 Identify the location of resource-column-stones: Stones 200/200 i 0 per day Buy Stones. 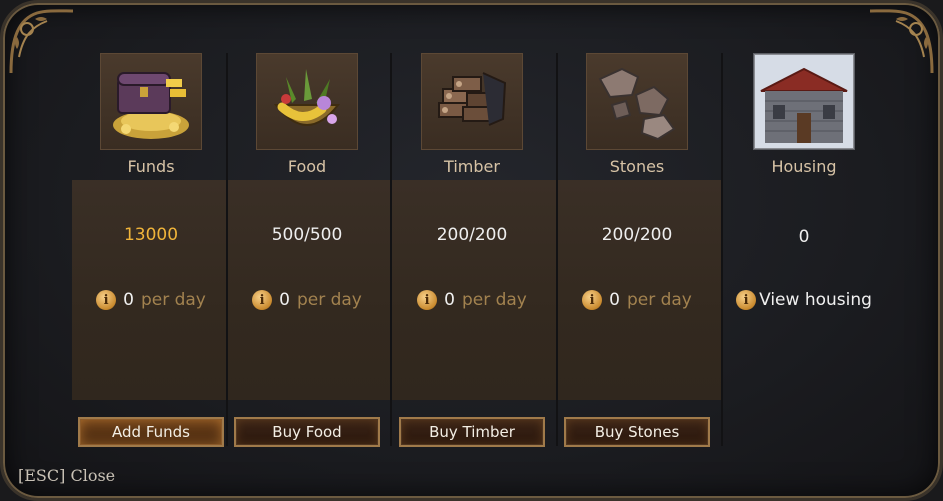
(637, 250).